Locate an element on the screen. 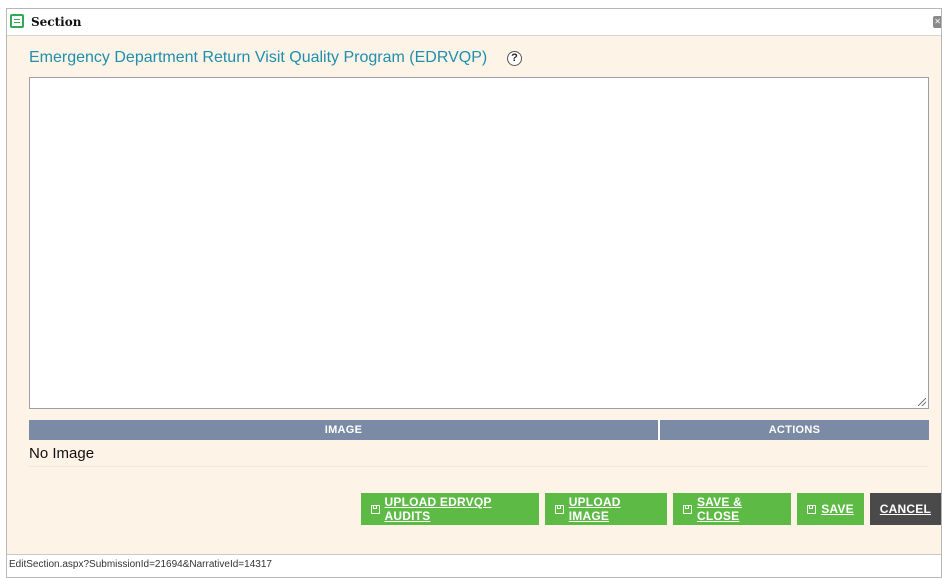 The image size is (942, 578). upload-audits-label: UPLOAD EDRVQP AUDITS is located at coordinates (438, 509).